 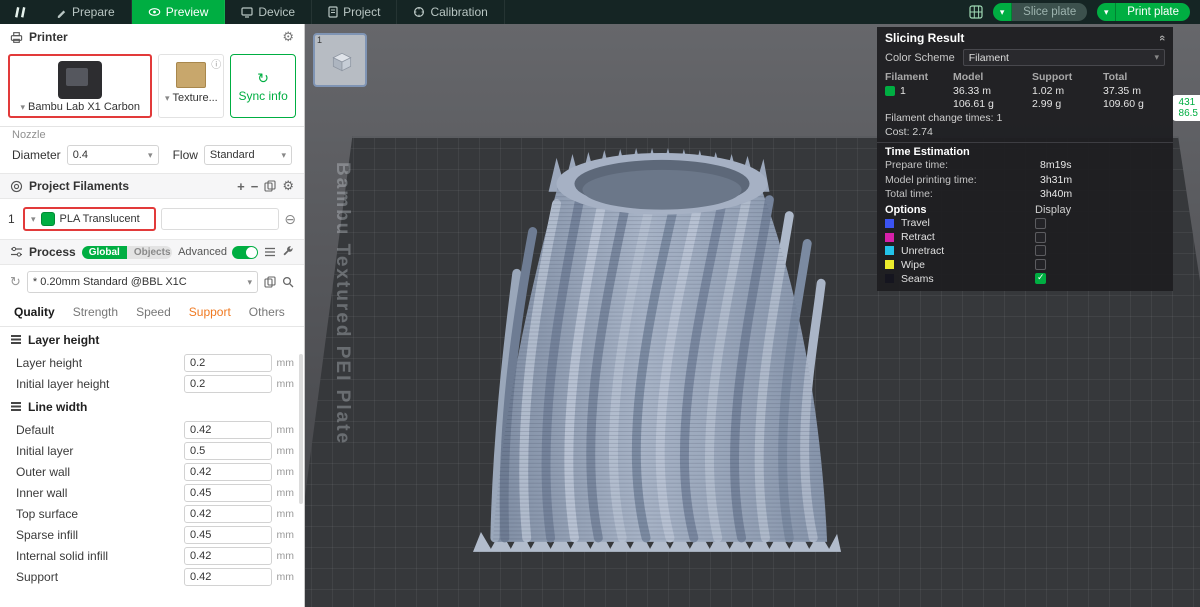 I want to click on info-icon: ⓘ, so click(x=216, y=63).